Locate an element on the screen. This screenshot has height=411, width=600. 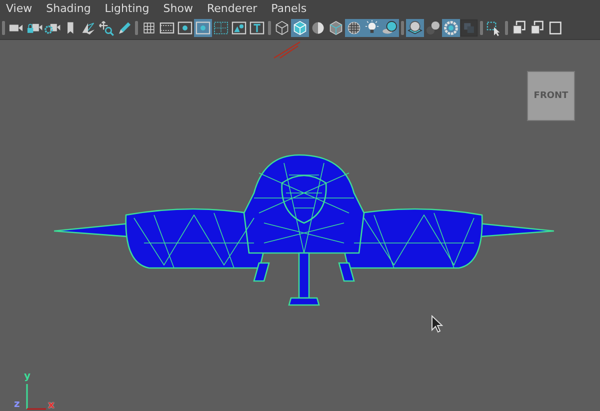
axis-label: y is located at coordinates (27, 377).